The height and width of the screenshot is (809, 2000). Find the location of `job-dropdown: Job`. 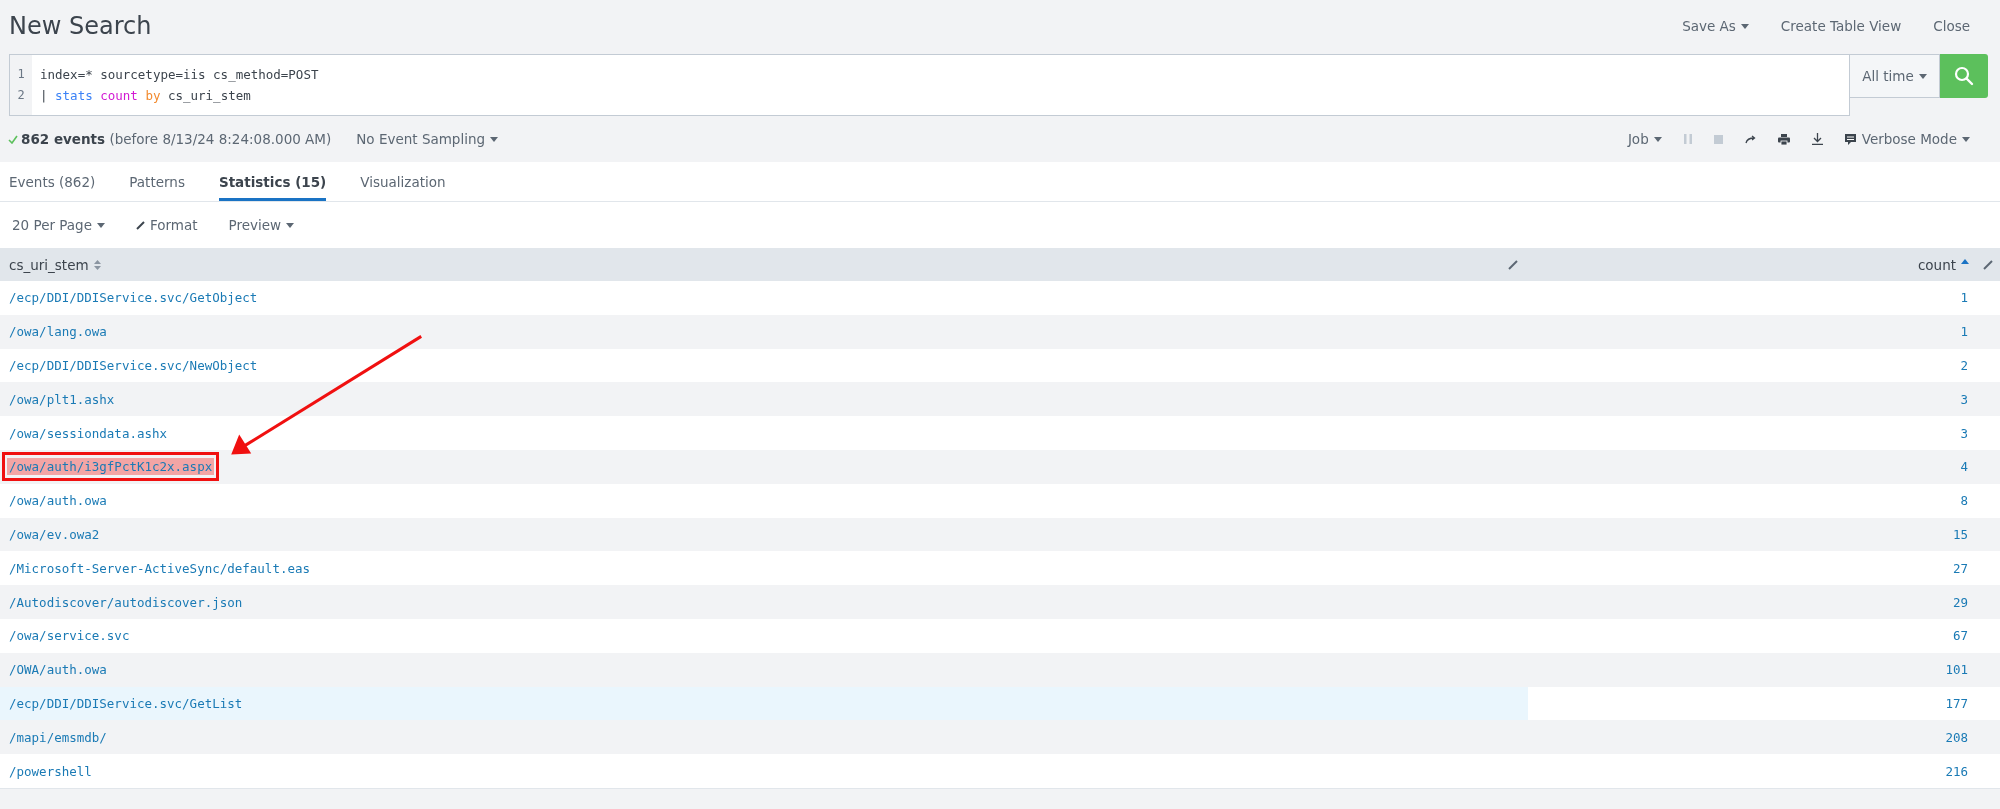

job-dropdown: Job is located at coordinates (1644, 139).